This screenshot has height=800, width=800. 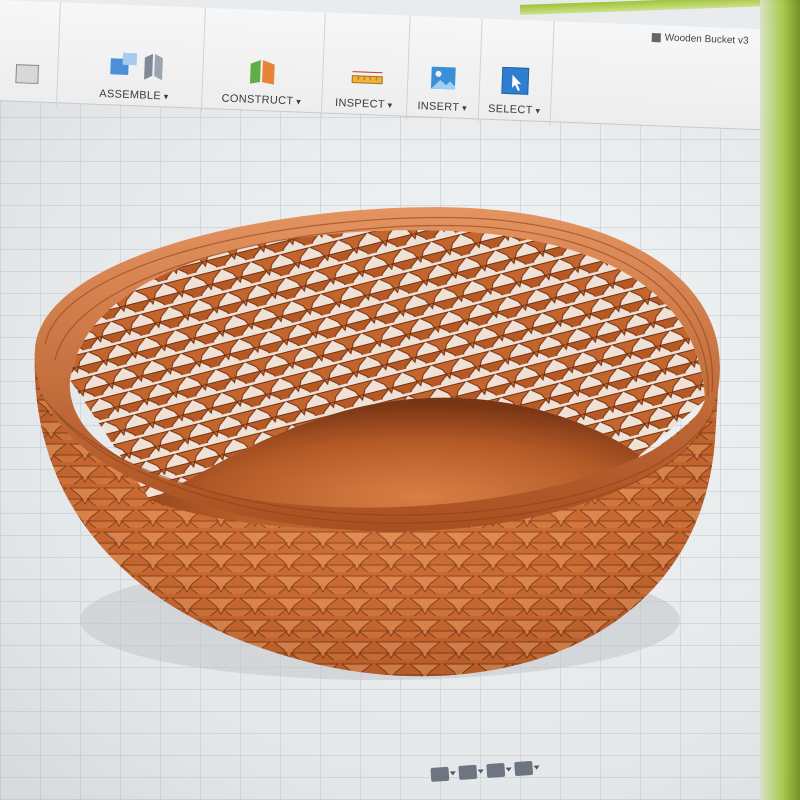 I want to click on grid-settings-icon, so click(x=496, y=770).